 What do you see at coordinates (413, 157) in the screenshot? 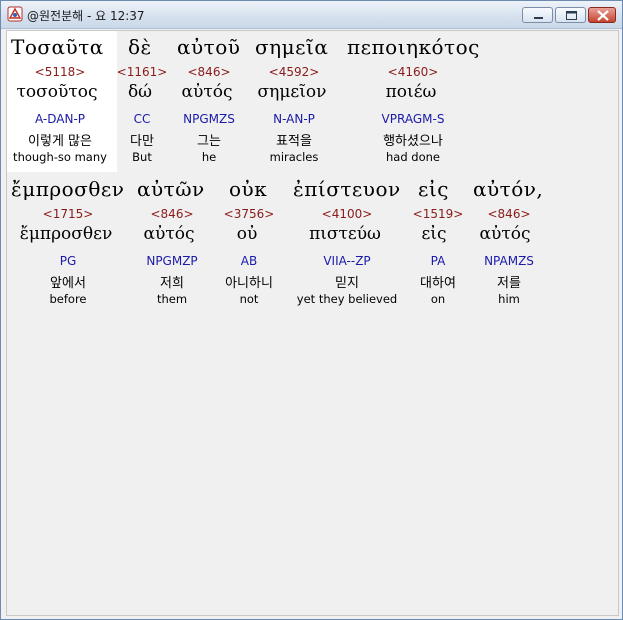
I see `english-gloss: had done` at bounding box center [413, 157].